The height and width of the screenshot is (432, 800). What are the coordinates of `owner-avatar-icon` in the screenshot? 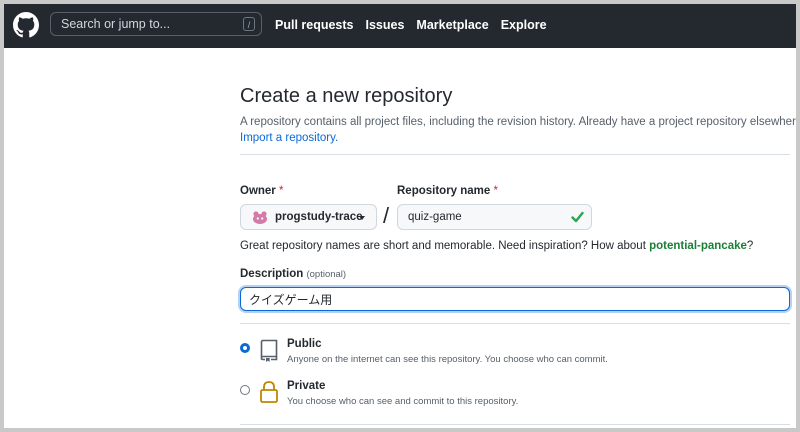 It's located at (260, 217).